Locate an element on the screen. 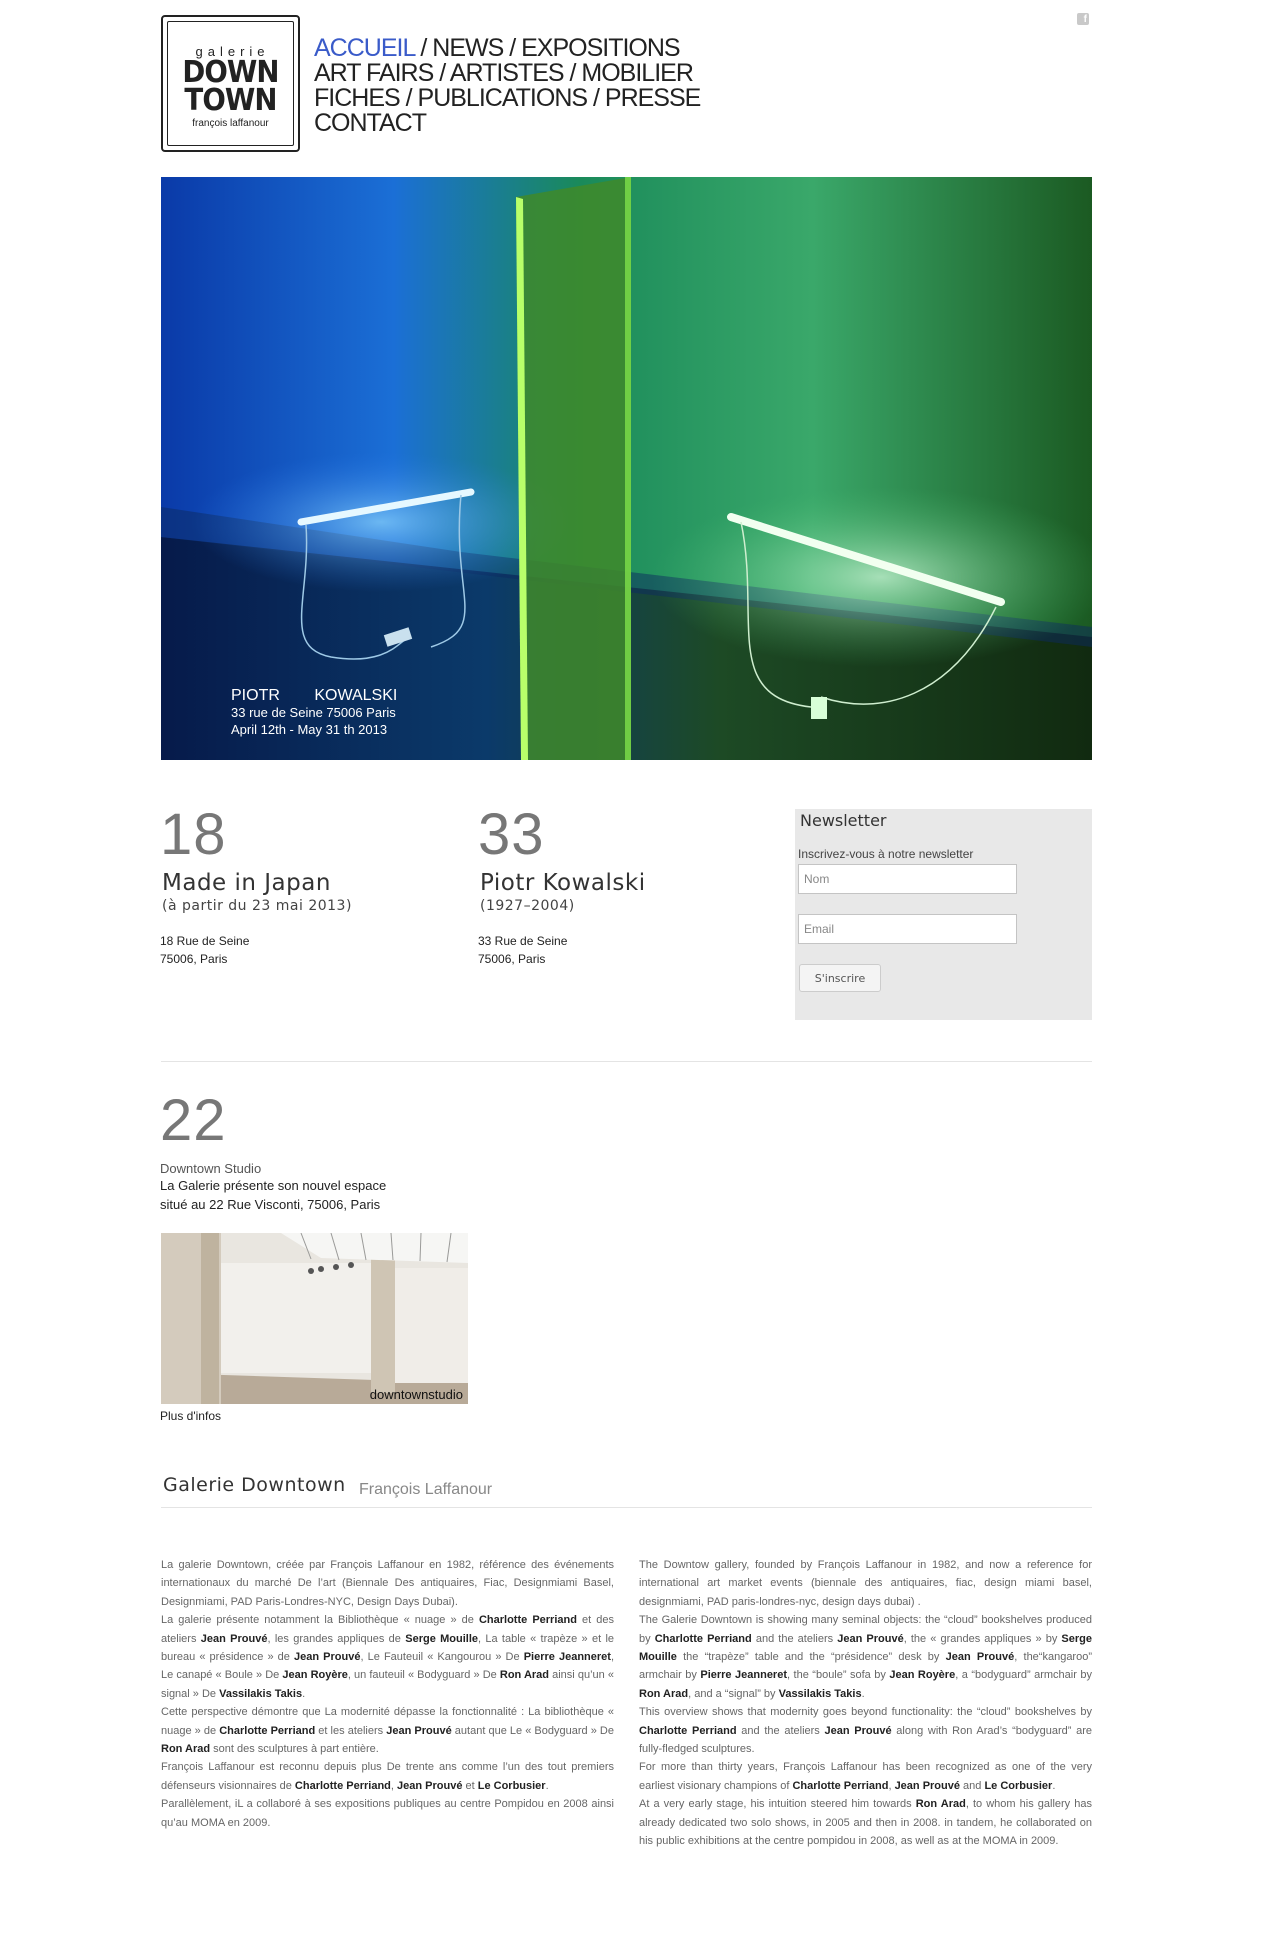 This screenshot has width=1265, height=1959. nav-item-news: NEWS is located at coordinates (468, 48).